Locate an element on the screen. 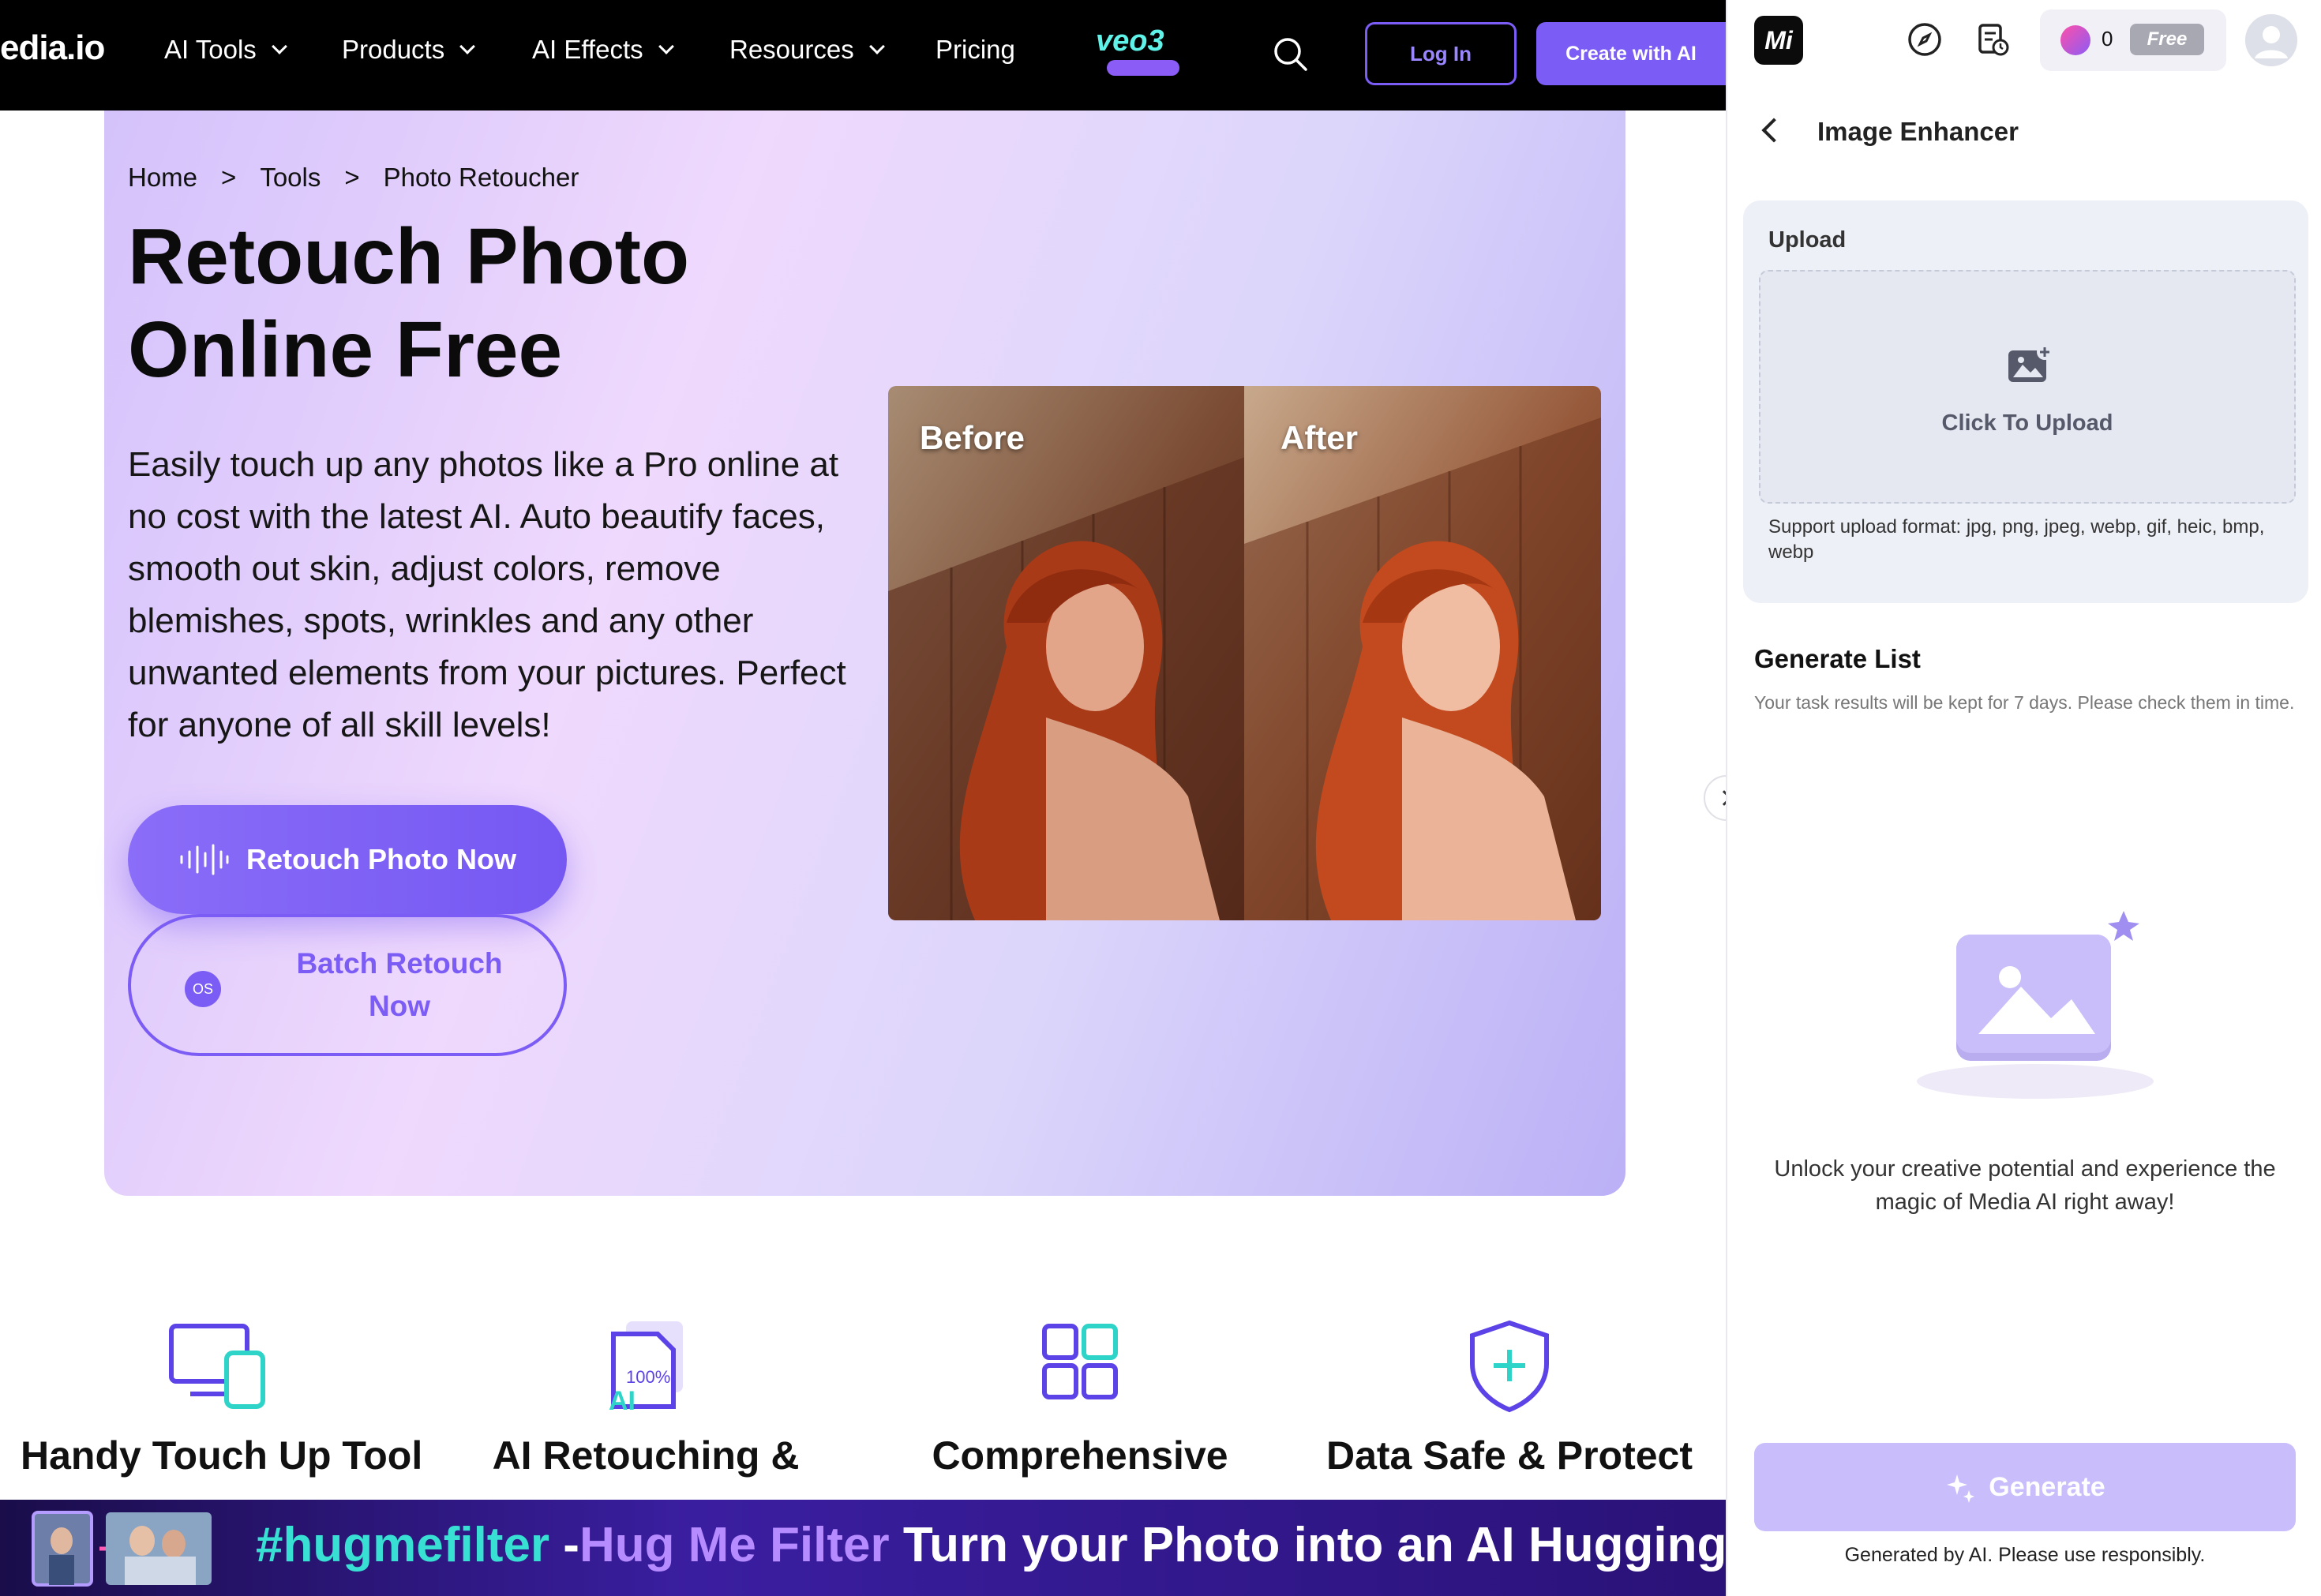 Image resolution: width=2321 pixels, height=1596 pixels. banner-dash: - is located at coordinates (564, 1545).